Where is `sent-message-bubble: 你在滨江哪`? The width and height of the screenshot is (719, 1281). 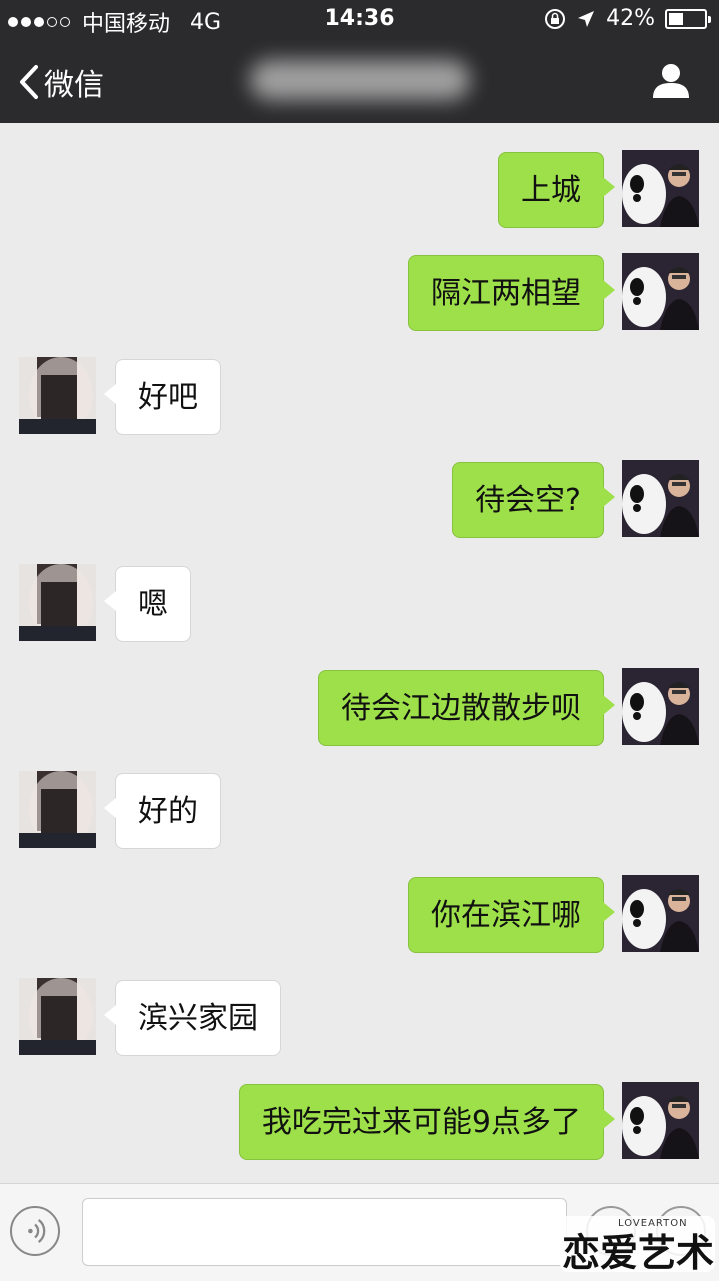 sent-message-bubble: 你在滨江哪 is located at coordinates (511, 915).